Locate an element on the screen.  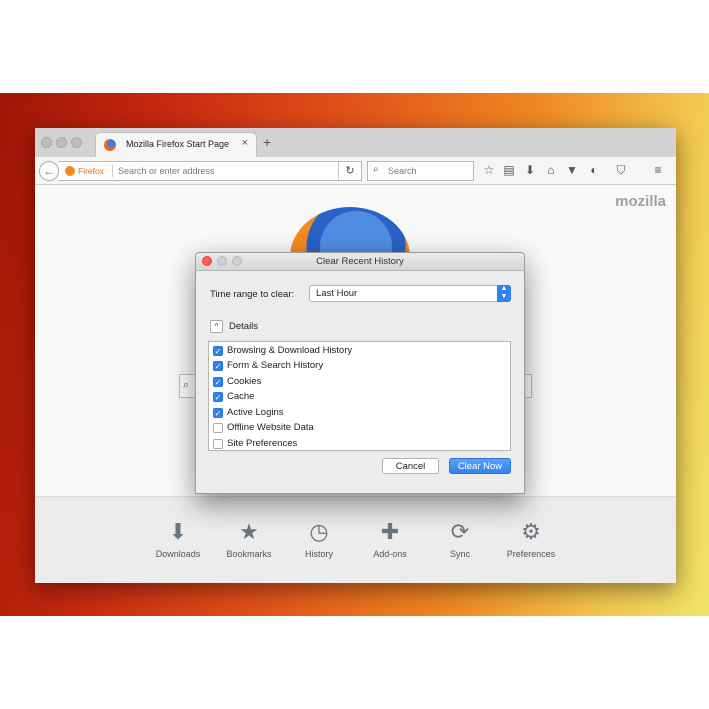
mozilla-wordmark: mozilla is located at coordinates (640, 201).